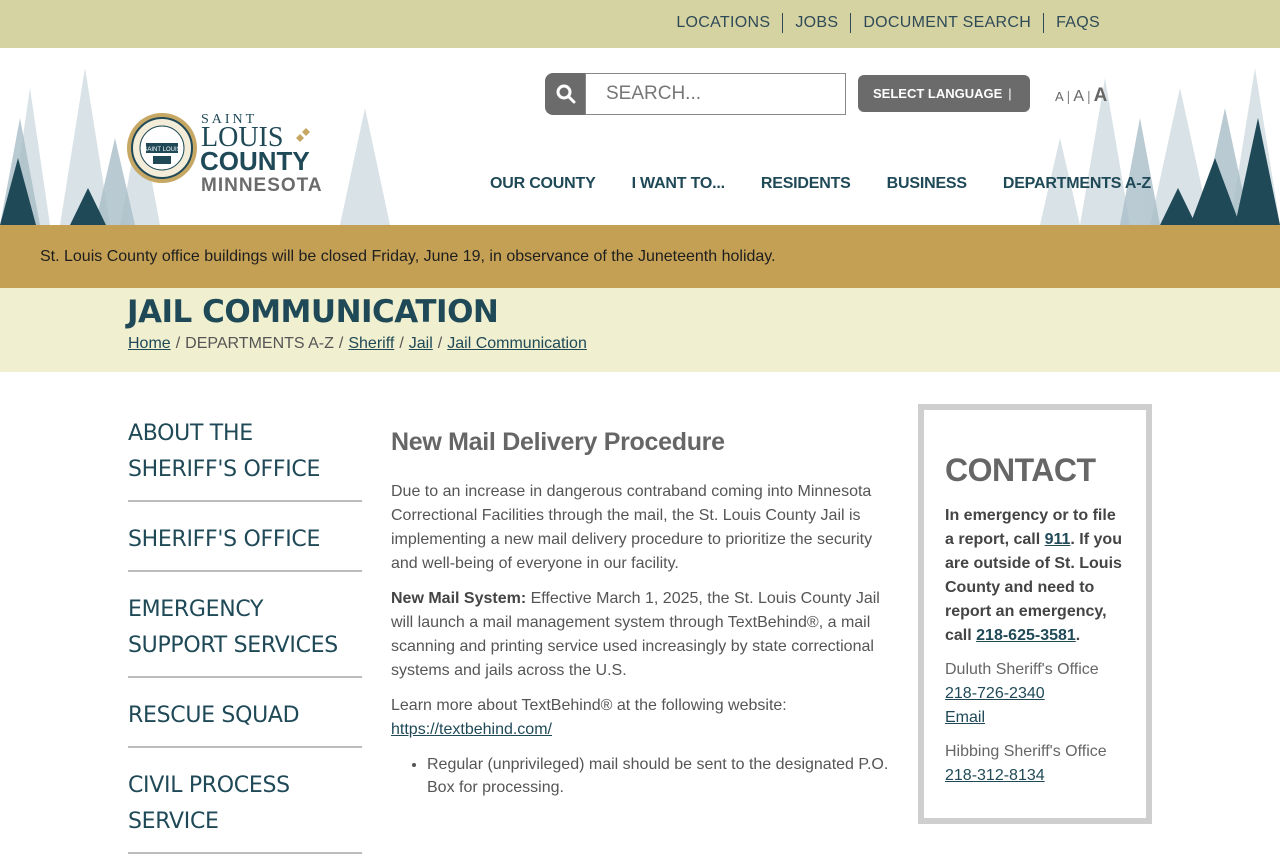 Image resolution: width=1280 pixels, height=868 pixels. I want to click on select-language-button: SELECT LANGUAGE |, so click(944, 93).